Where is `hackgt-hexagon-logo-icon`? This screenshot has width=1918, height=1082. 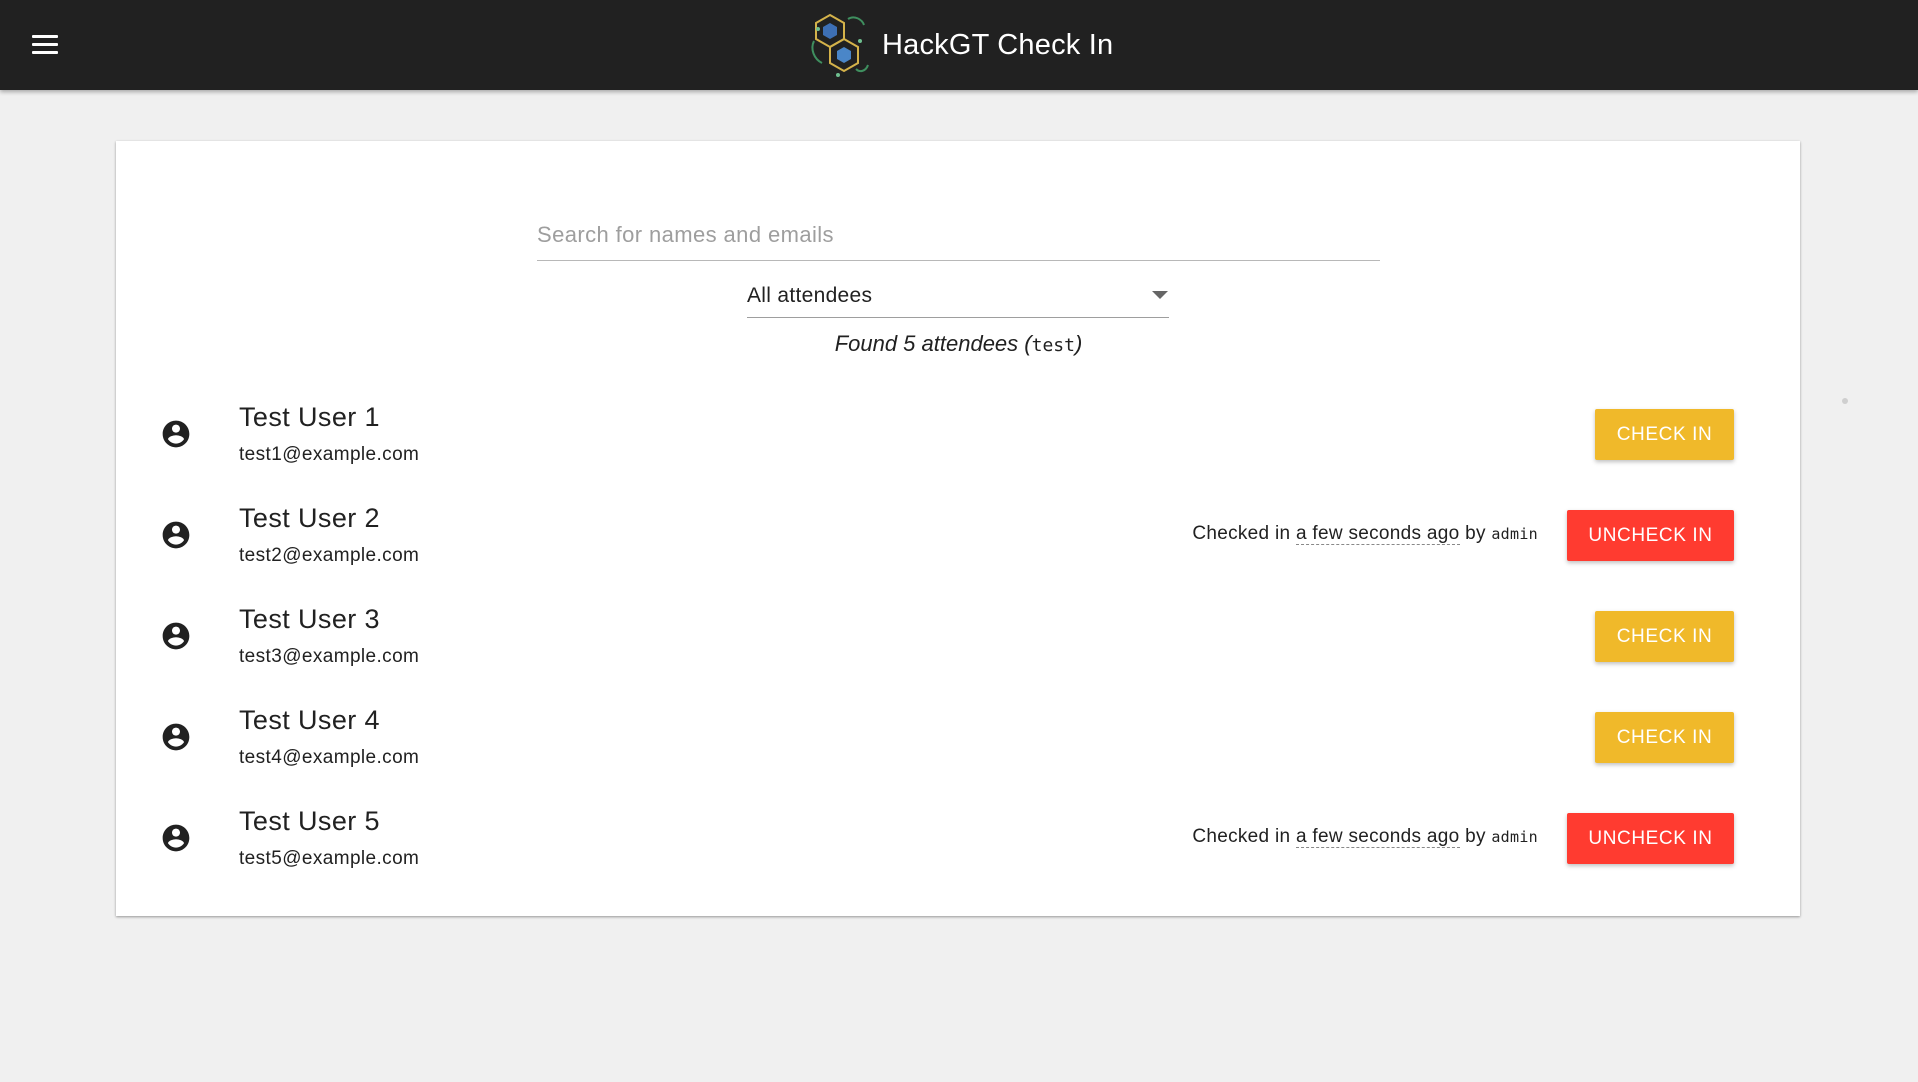
hackgt-hexagon-logo-icon is located at coordinates (840, 45).